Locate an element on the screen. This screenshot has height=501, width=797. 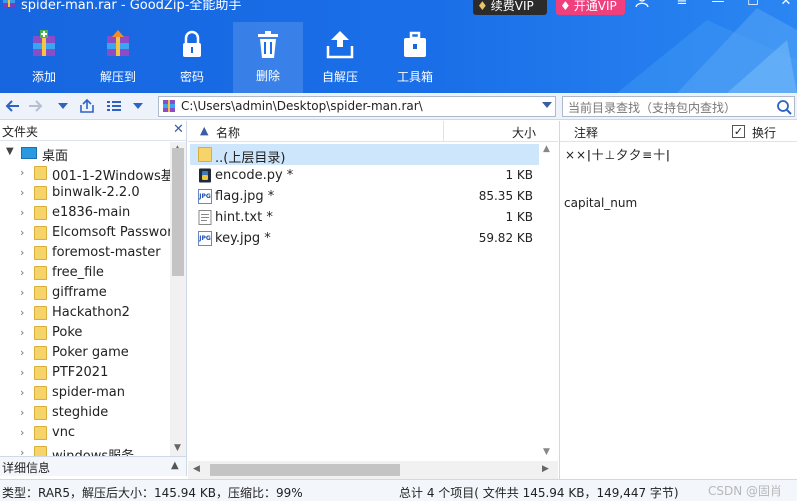
delete-button: 删除 is located at coordinates (268, 57).